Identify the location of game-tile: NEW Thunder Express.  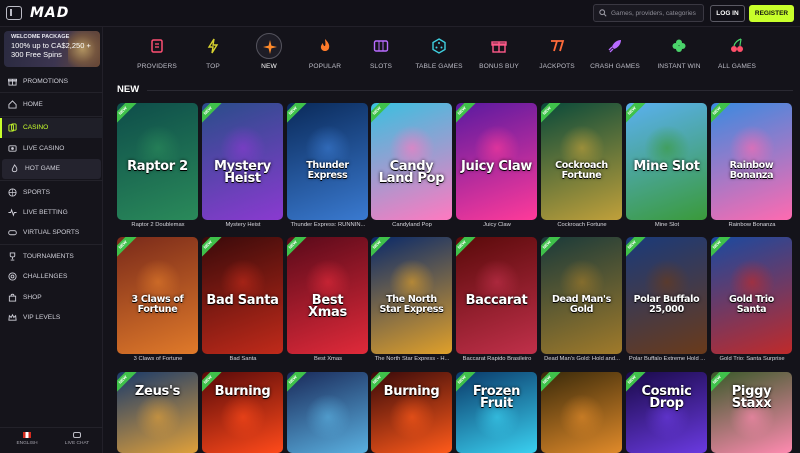
(327, 161).